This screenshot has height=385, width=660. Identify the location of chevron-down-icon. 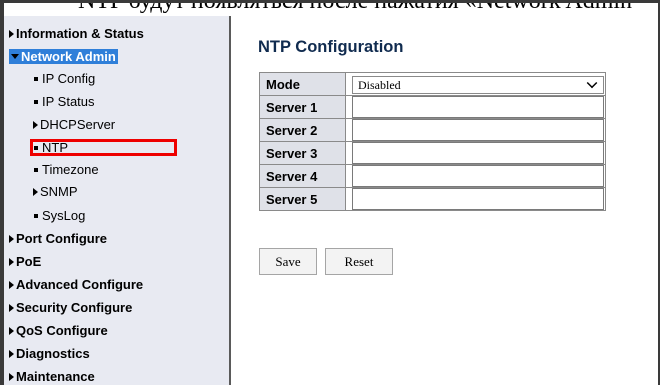
(592, 82).